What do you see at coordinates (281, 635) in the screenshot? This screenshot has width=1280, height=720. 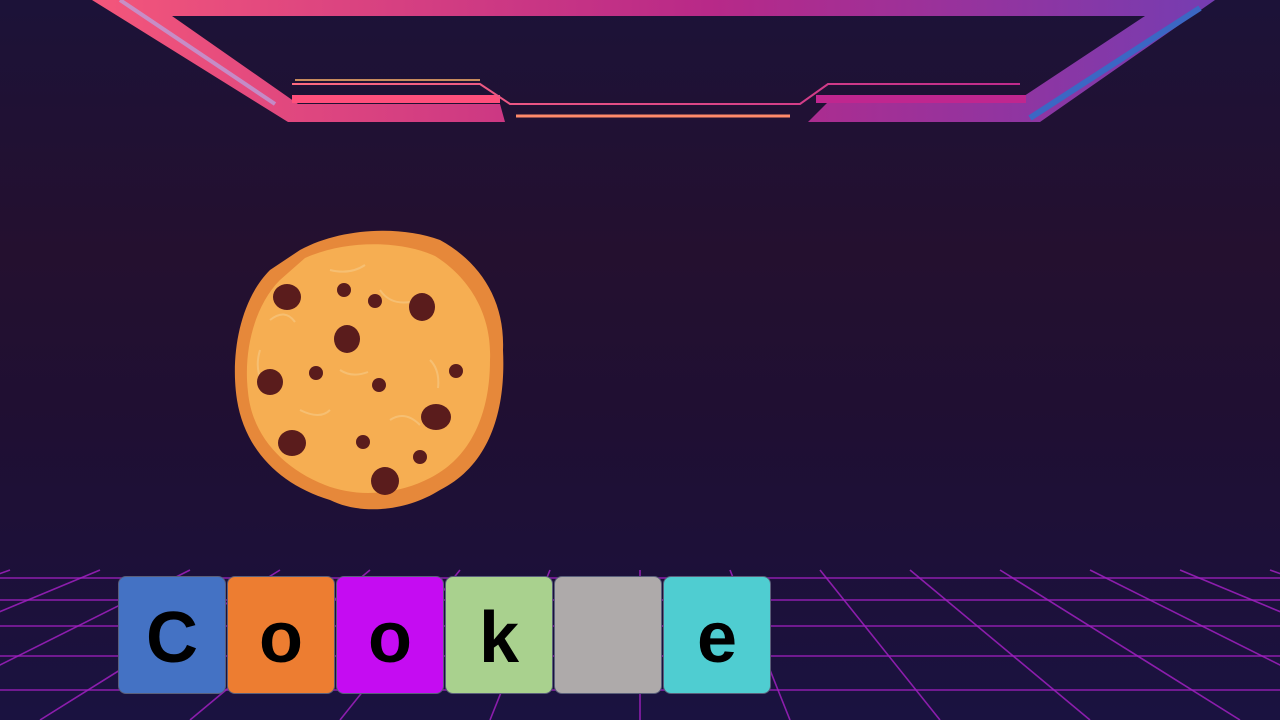 I see `letter-tile-2: o` at bounding box center [281, 635].